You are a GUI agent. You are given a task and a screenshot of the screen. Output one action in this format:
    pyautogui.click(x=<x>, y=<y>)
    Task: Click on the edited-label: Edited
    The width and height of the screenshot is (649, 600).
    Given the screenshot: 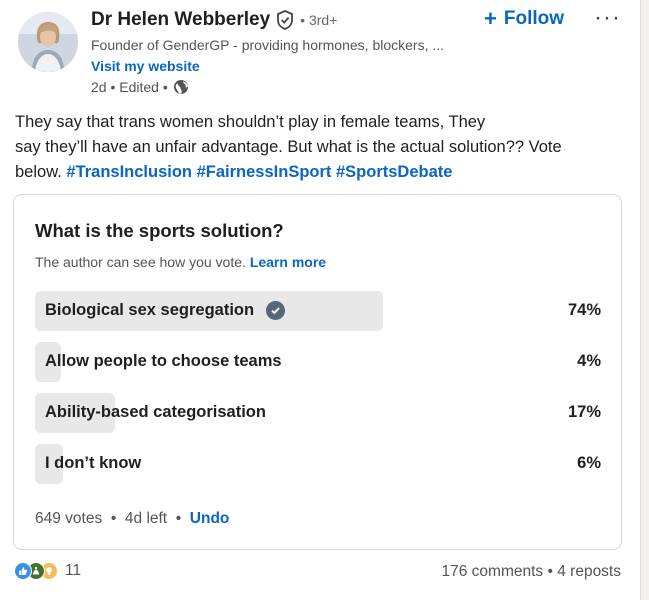 What is the action you would take?
    pyautogui.click(x=139, y=87)
    